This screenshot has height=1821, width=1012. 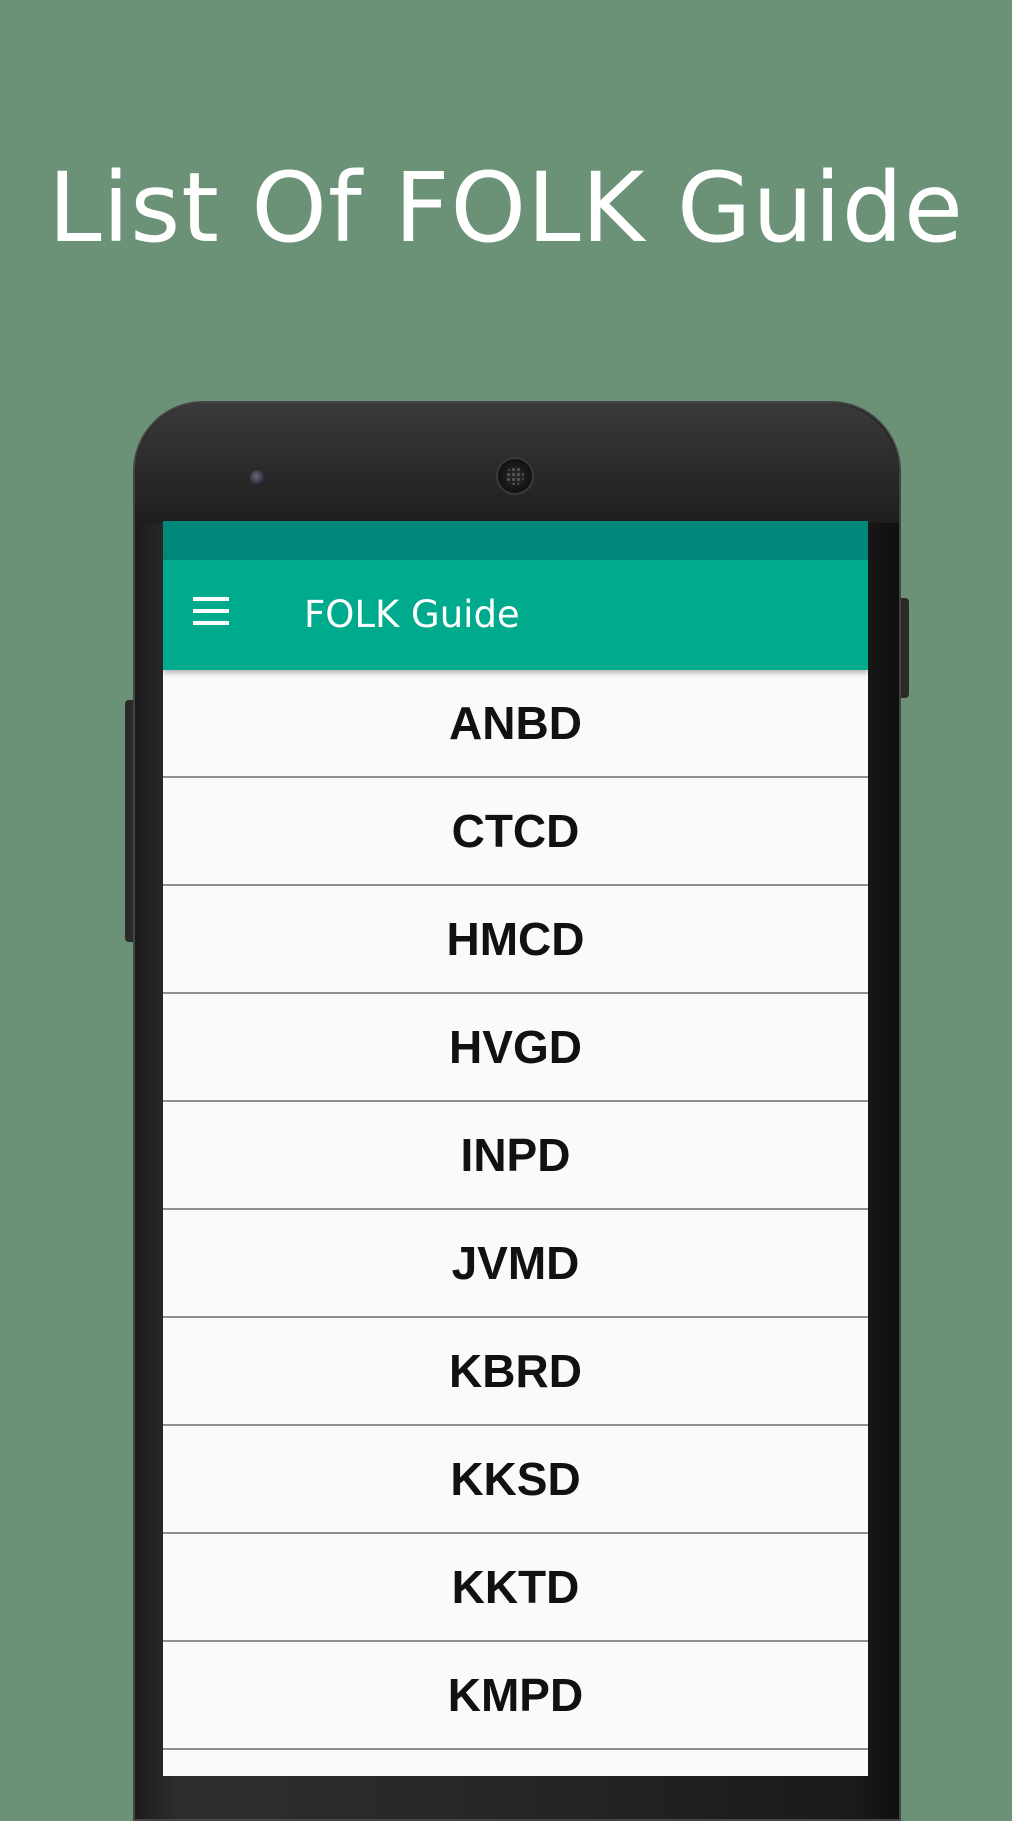 I want to click on list-item: HMCD, so click(x=515, y=940).